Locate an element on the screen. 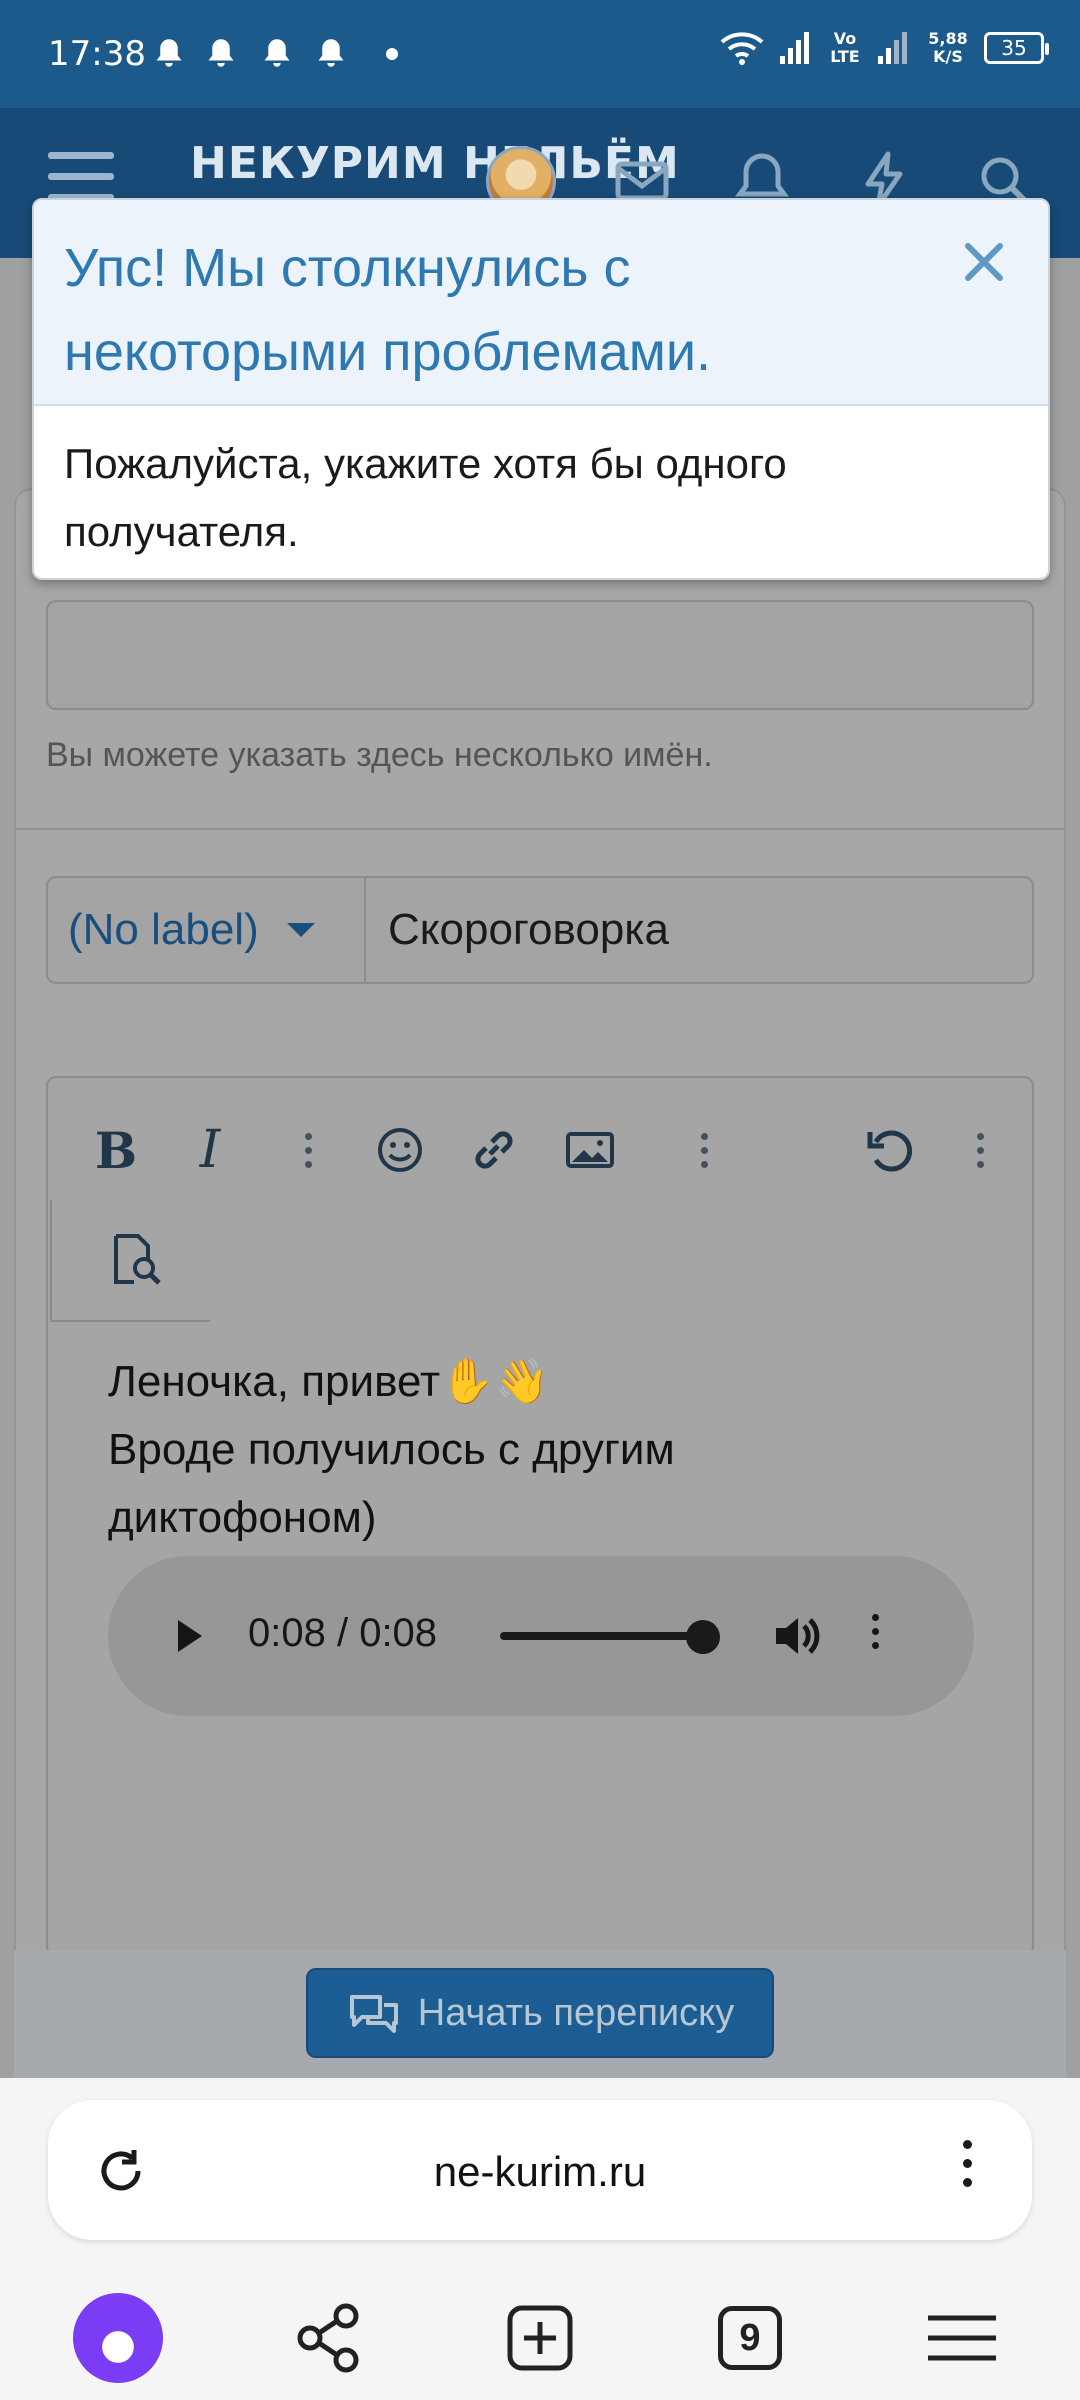  italic-button: I is located at coordinates (210, 1150).